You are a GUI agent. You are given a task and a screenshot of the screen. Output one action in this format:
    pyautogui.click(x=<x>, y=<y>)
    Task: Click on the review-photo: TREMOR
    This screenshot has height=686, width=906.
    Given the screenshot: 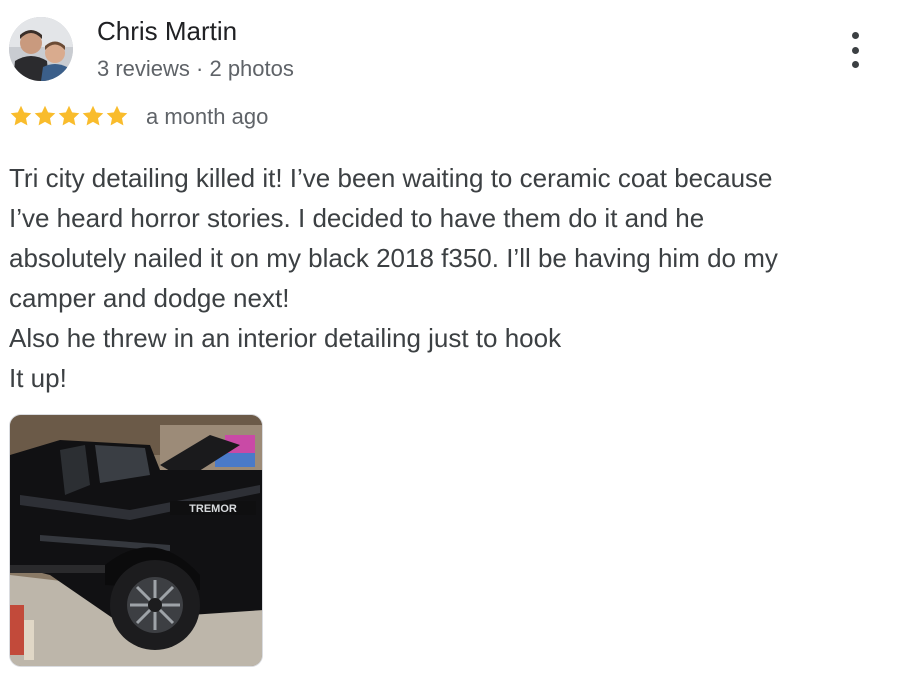 What is the action you would take?
    pyautogui.click(x=136, y=540)
    